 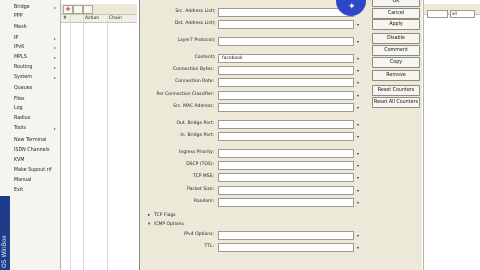 I want to click on field-label: TCP MSS:, so click(x=203, y=176).